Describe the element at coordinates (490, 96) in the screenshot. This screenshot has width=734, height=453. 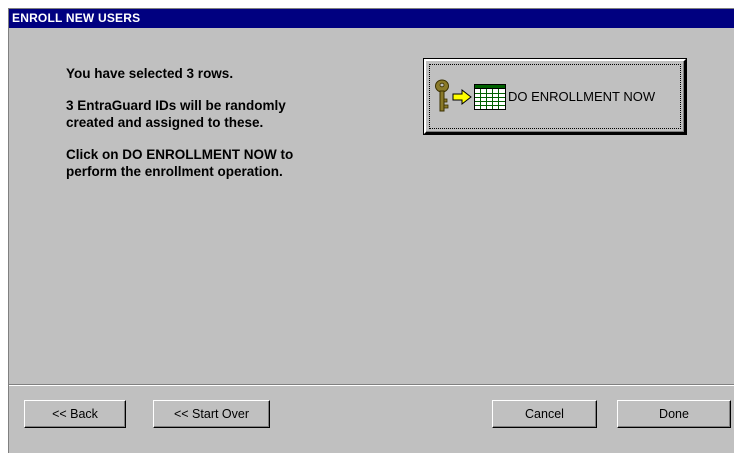
I see `grid-table-icon` at that location.